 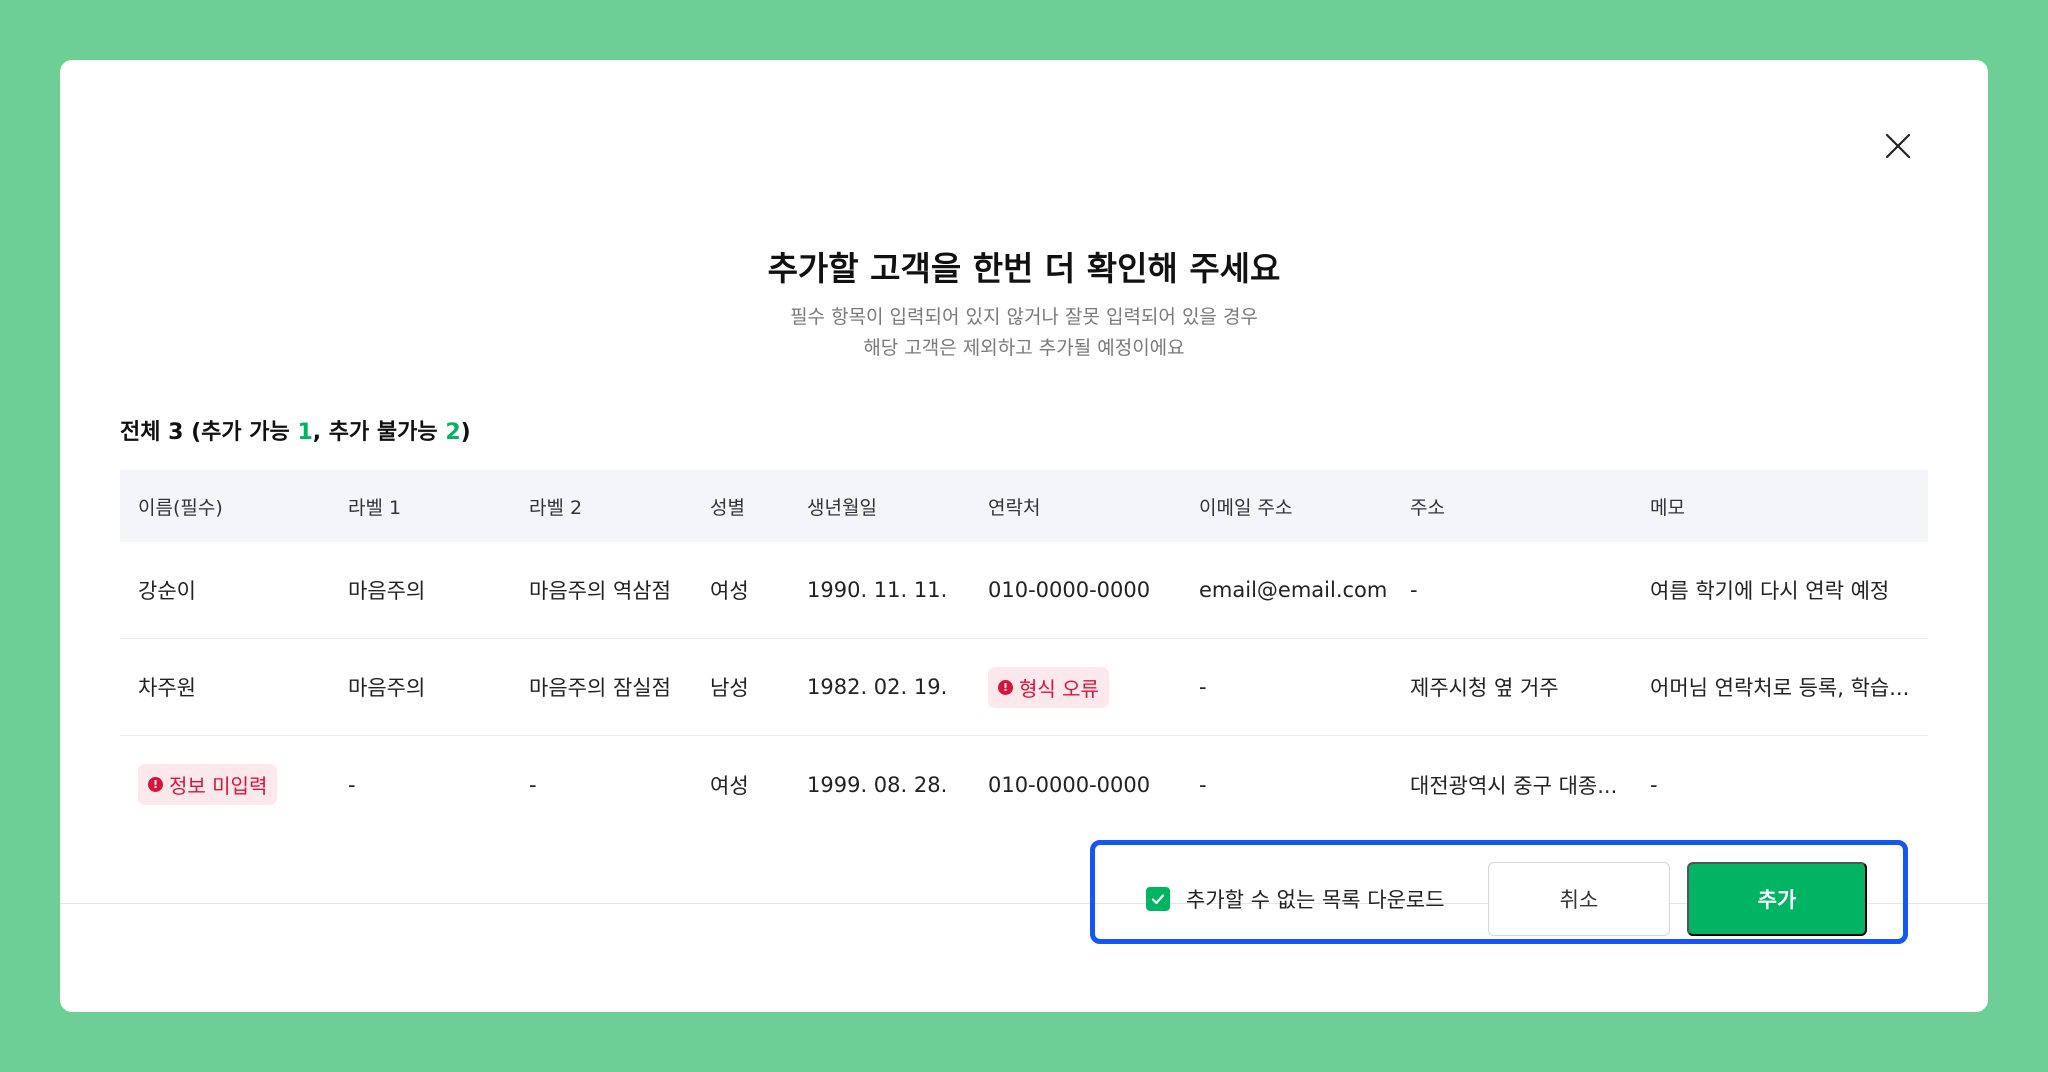 I want to click on cell-label2: 마음주의 역삼점, so click(x=600, y=591).